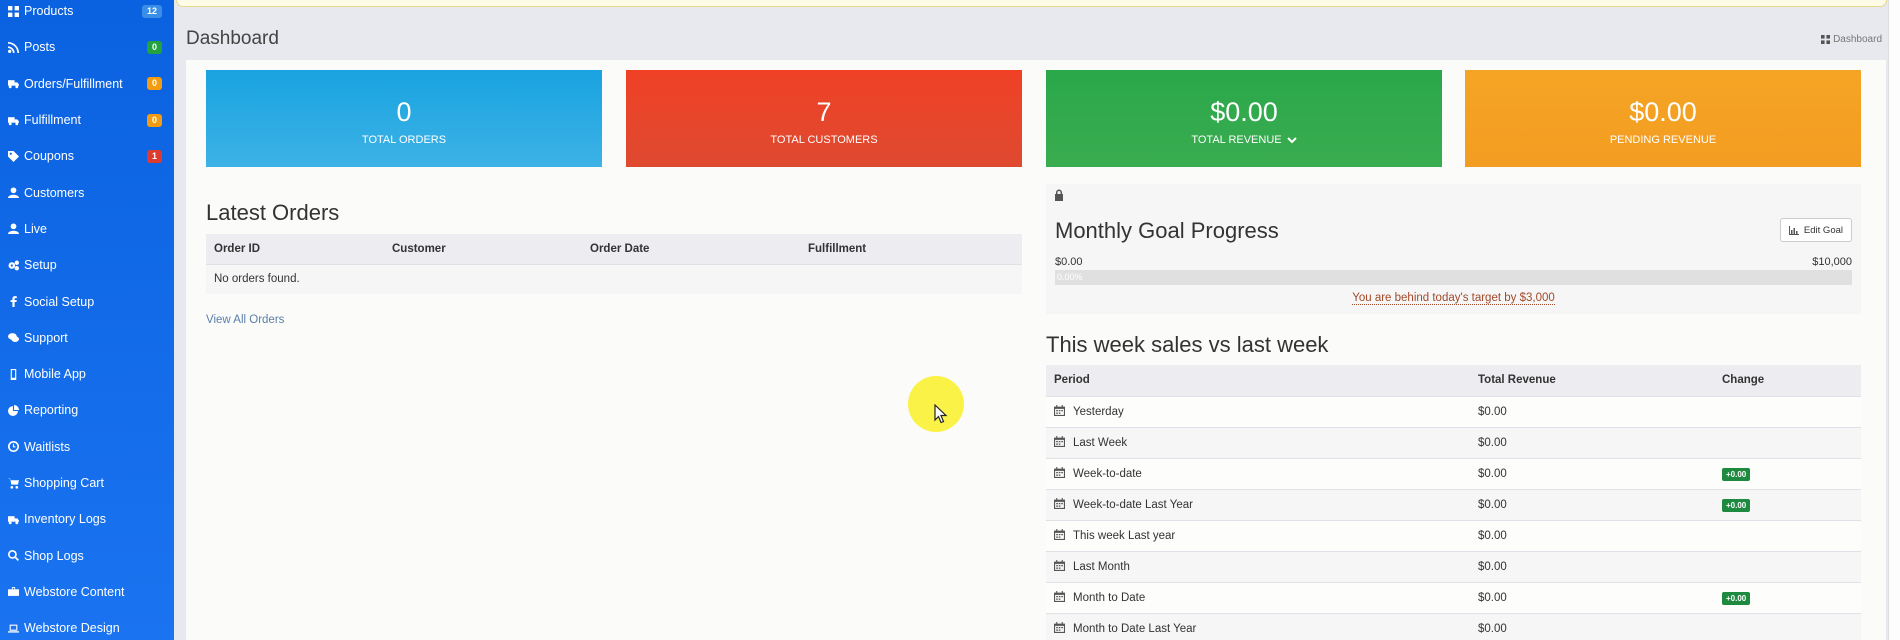 The image size is (1900, 640). What do you see at coordinates (13, 120) in the screenshot?
I see `truck-icon` at bounding box center [13, 120].